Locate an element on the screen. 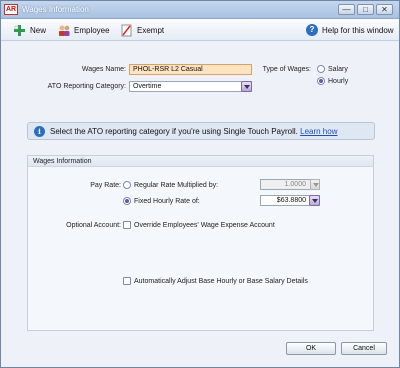  regular-rate-radio is located at coordinates (127, 185).